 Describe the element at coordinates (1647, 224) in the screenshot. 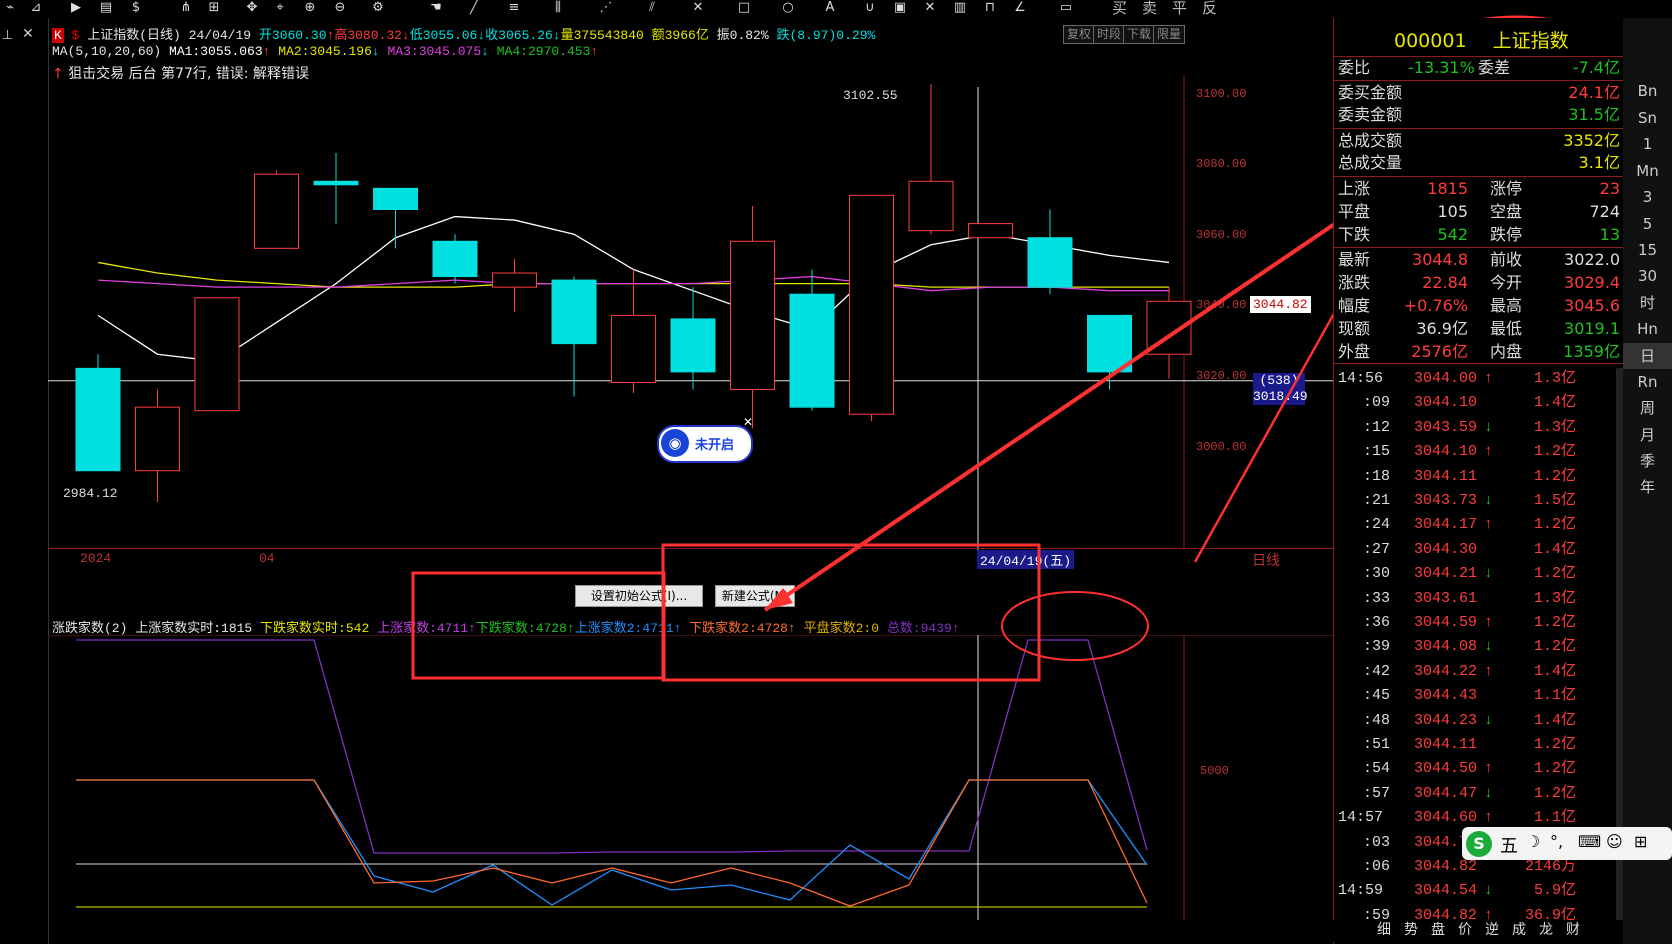

I see `period-item: 5` at that location.